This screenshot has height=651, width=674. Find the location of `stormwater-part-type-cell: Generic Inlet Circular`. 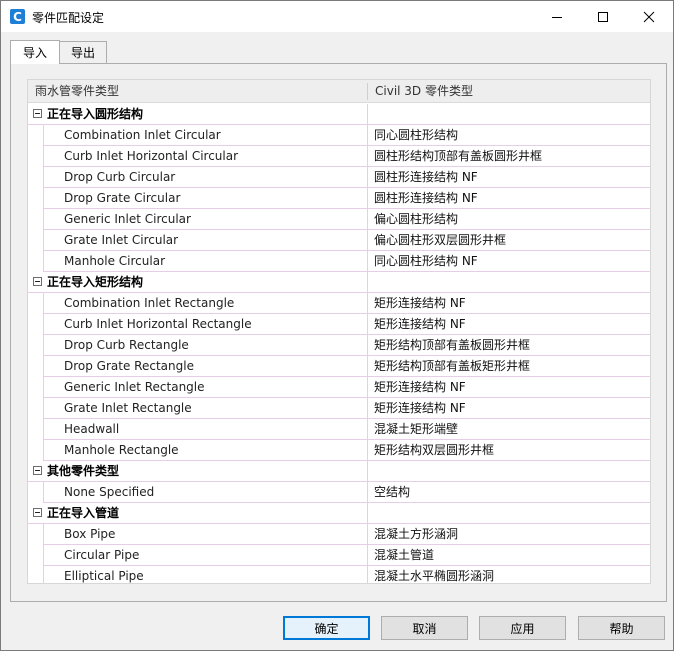

stormwater-part-type-cell: Generic Inlet Circular is located at coordinates (205, 219).